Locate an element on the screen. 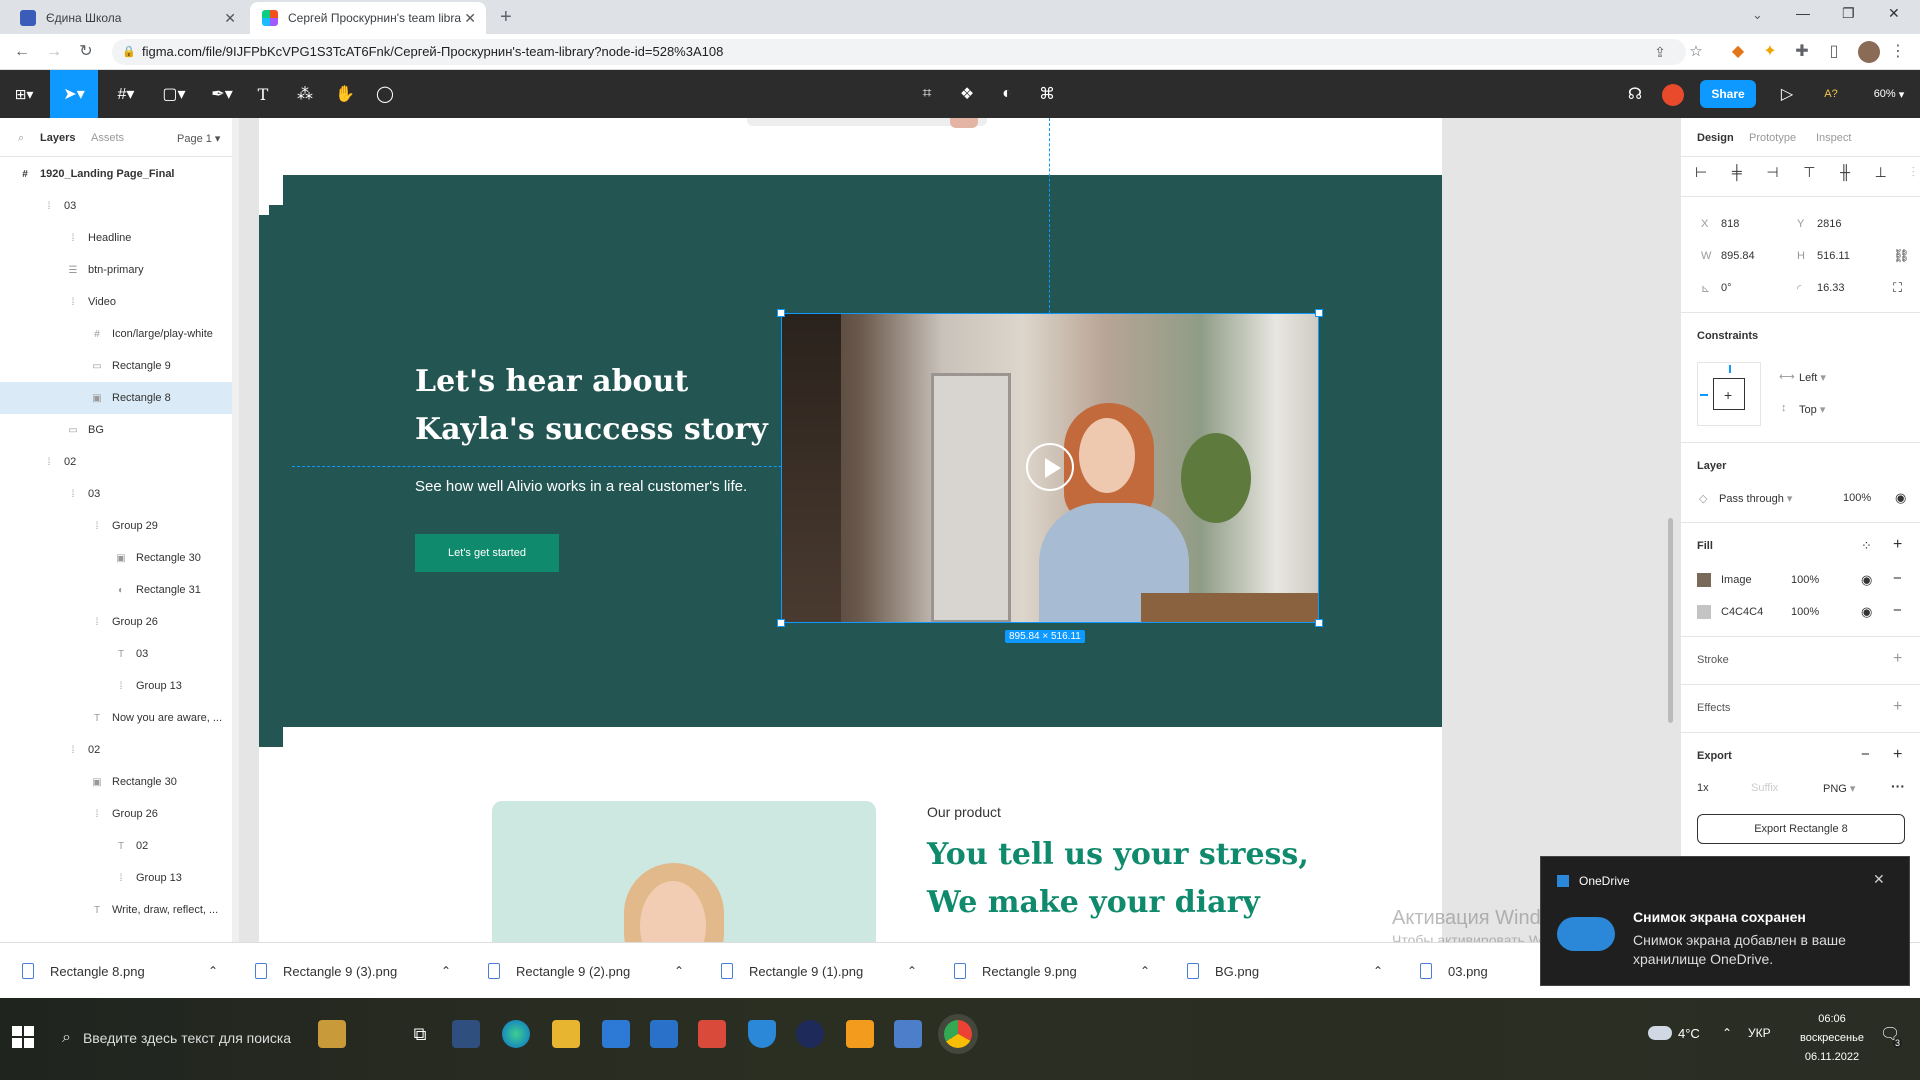  add-stroke-icon: + is located at coordinates (1897, 659).